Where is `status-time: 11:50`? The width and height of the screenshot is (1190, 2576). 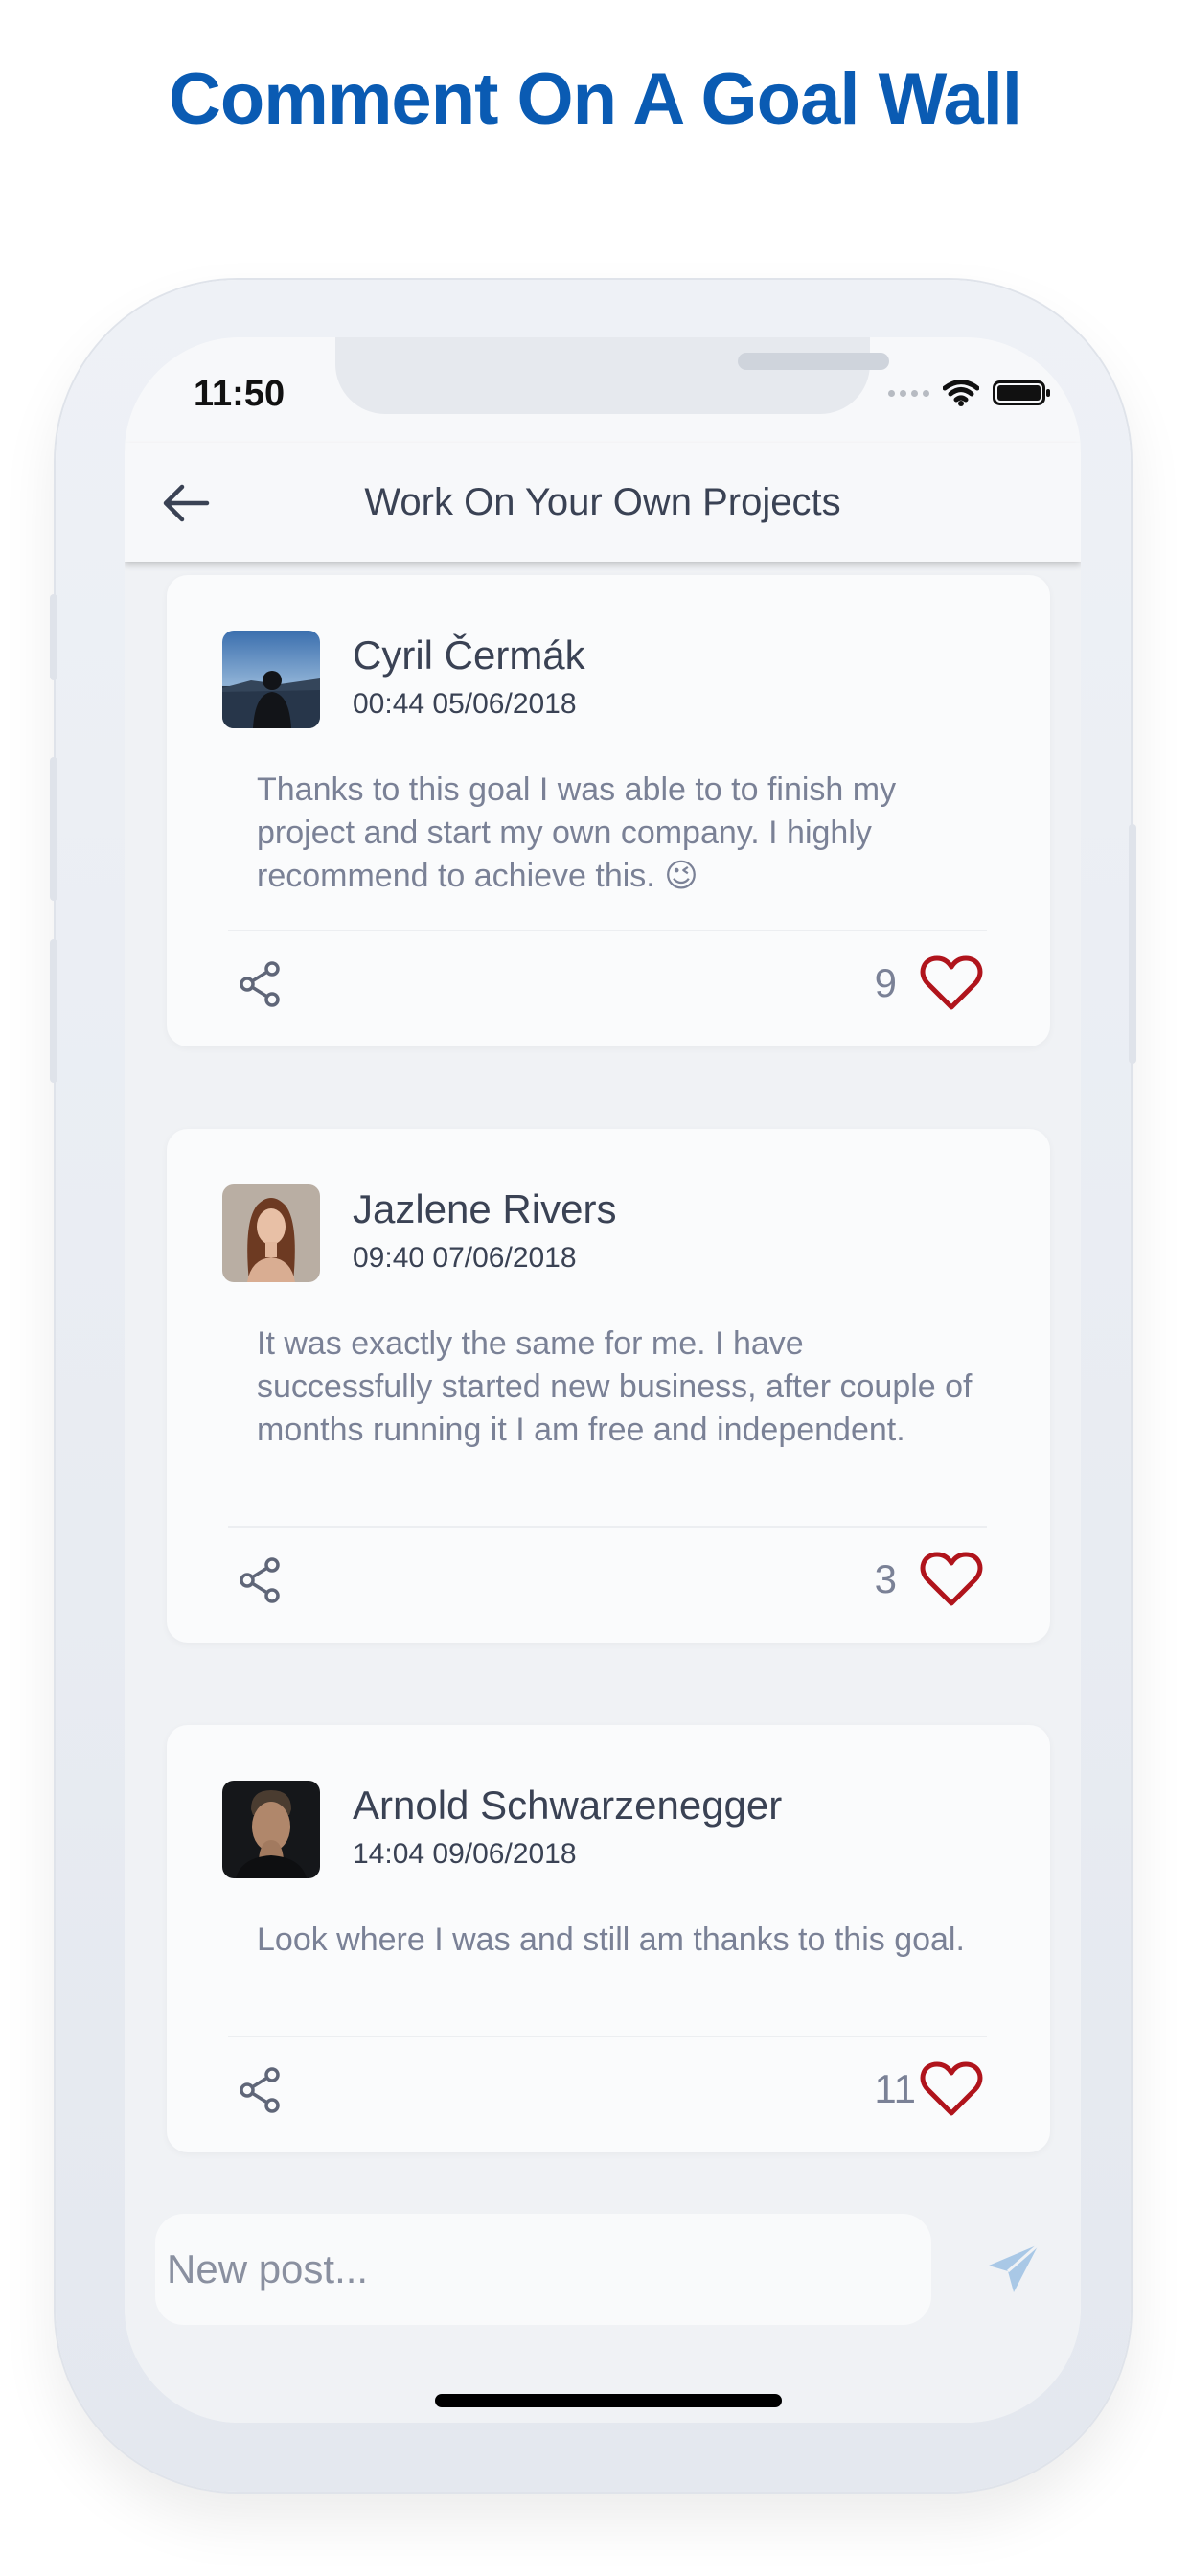 status-time: 11:50 is located at coordinates (240, 394).